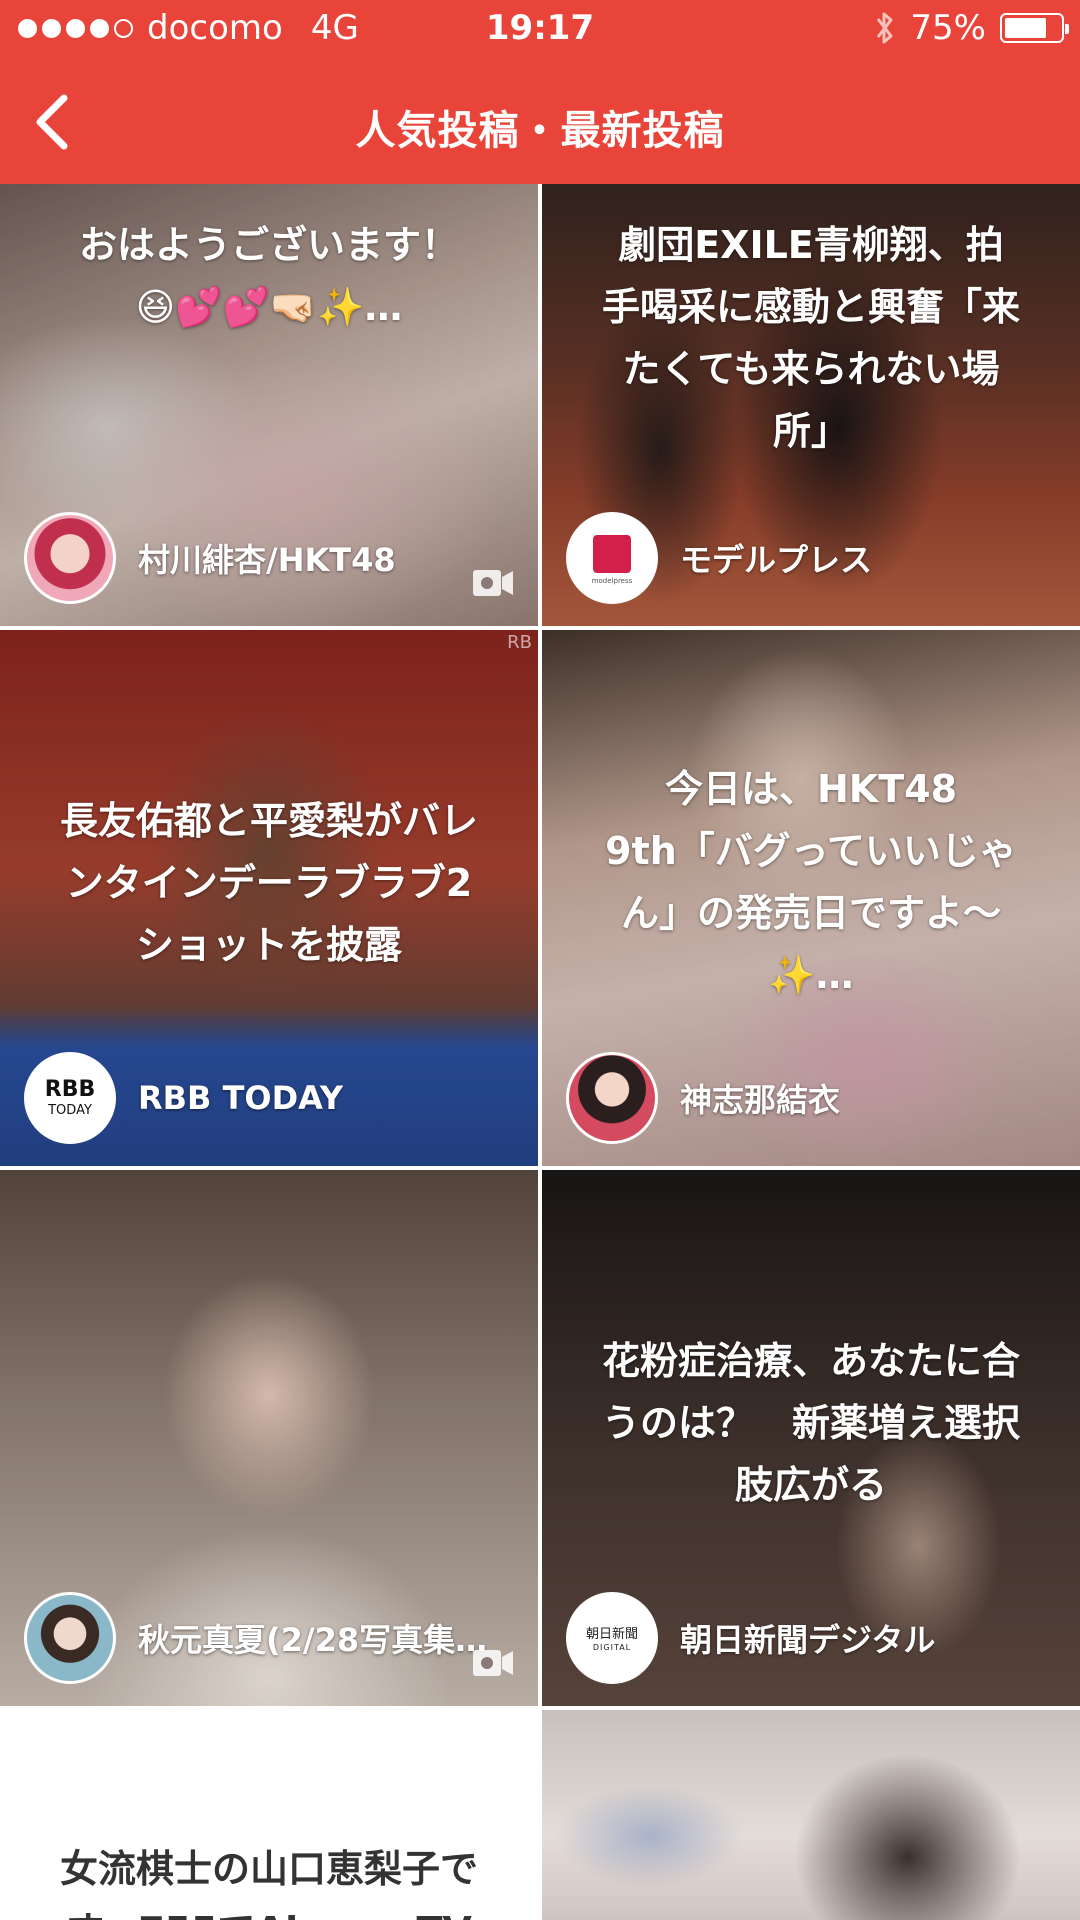  I want to click on caption-line: 劇団EXILE青柳翔、拍, so click(811, 245).